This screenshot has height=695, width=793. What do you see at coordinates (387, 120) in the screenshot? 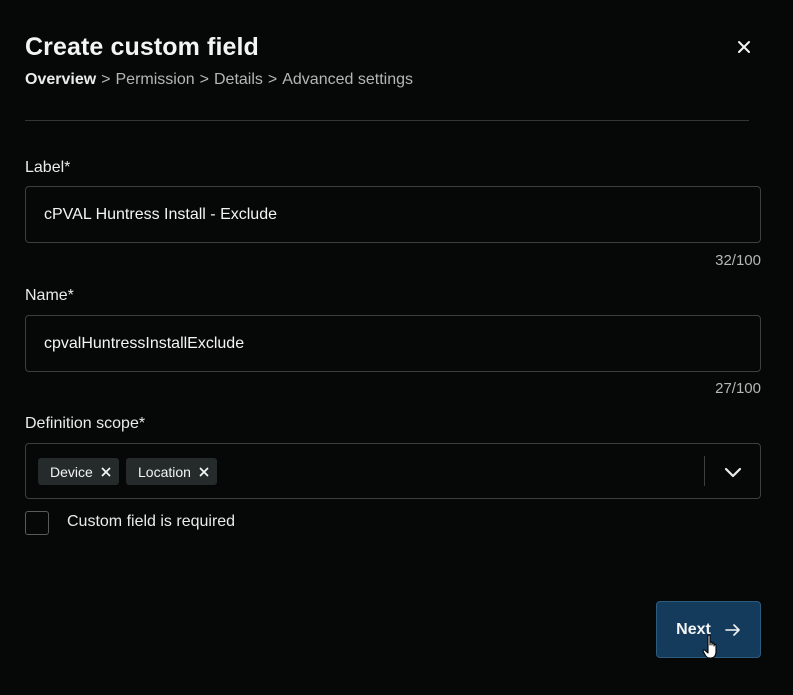
I see `header-divider` at bounding box center [387, 120].